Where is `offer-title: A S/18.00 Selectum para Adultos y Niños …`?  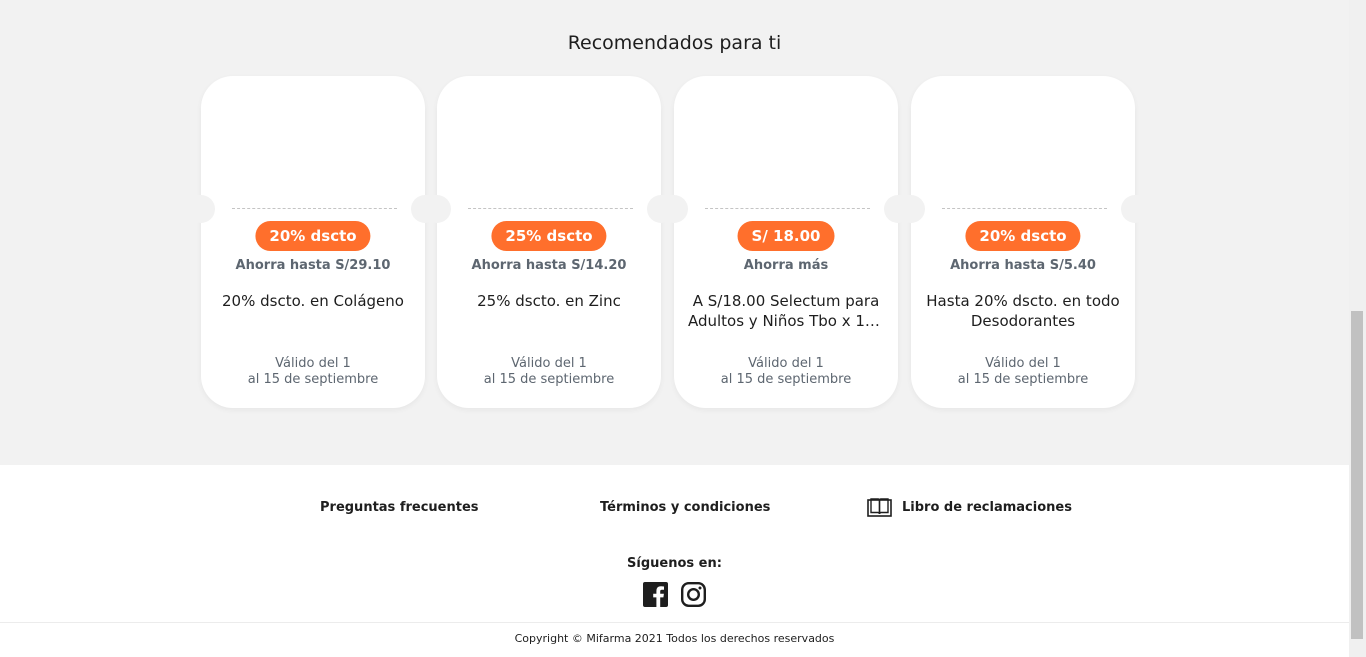 offer-title: A S/18.00 Selectum para Adultos y Niños … is located at coordinates (786, 311).